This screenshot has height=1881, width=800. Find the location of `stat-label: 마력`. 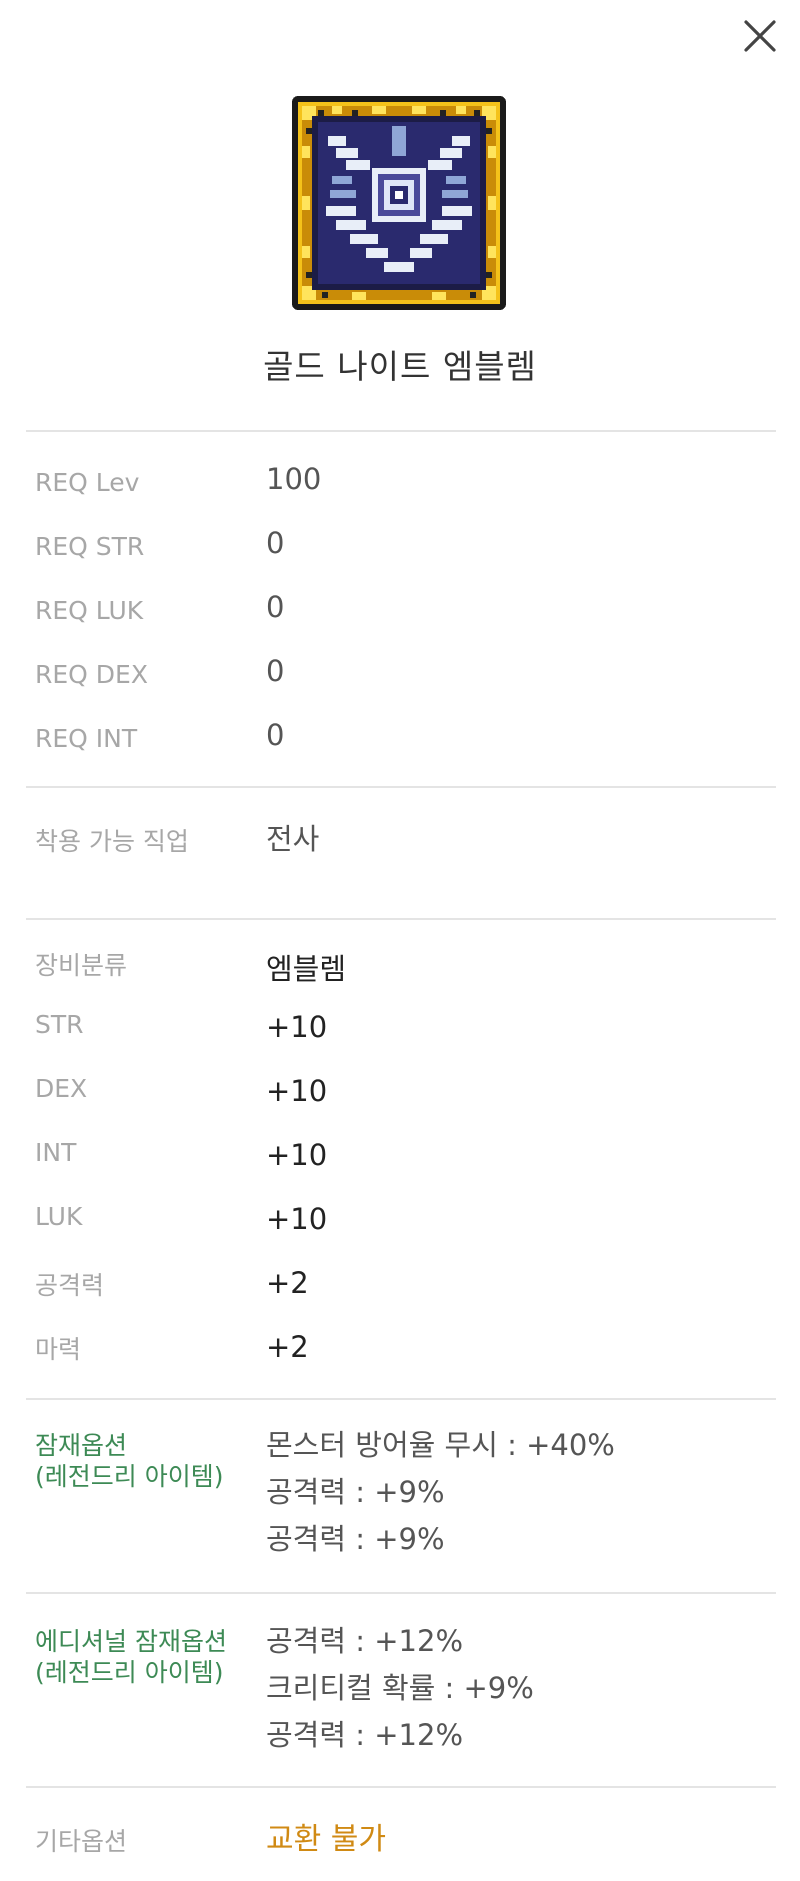

stat-label: 마력 is located at coordinates (58, 1349).